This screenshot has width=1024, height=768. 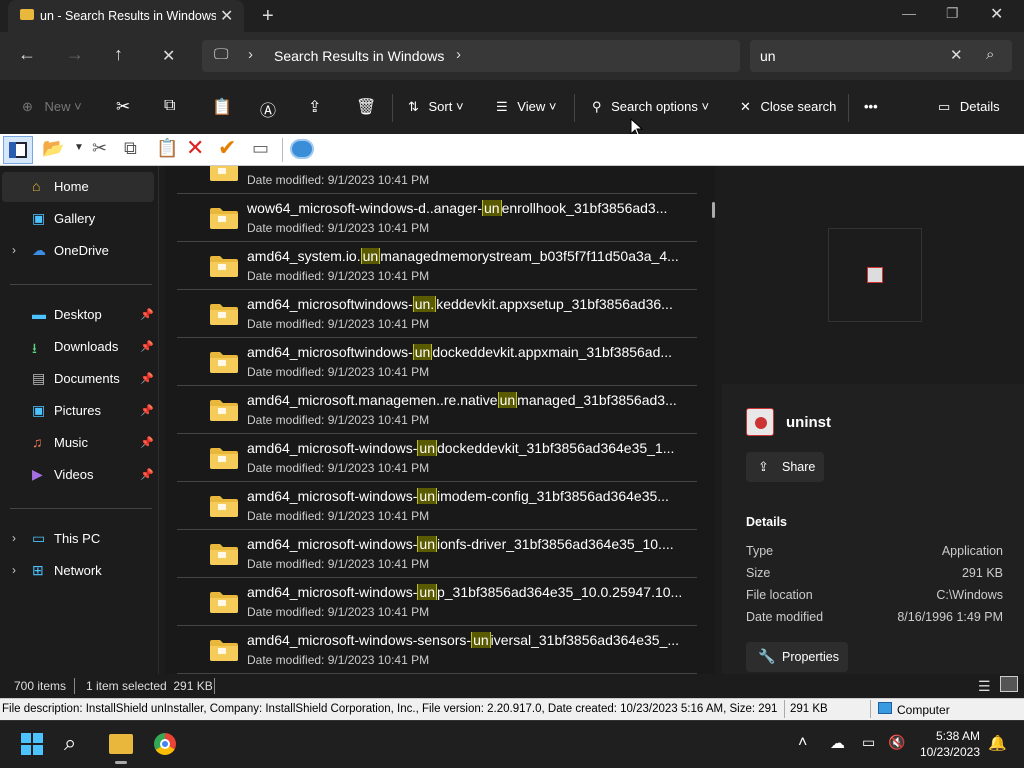 What do you see at coordinates (1009, 684) in the screenshot?
I see `tiles-view-icon` at bounding box center [1009, 684].